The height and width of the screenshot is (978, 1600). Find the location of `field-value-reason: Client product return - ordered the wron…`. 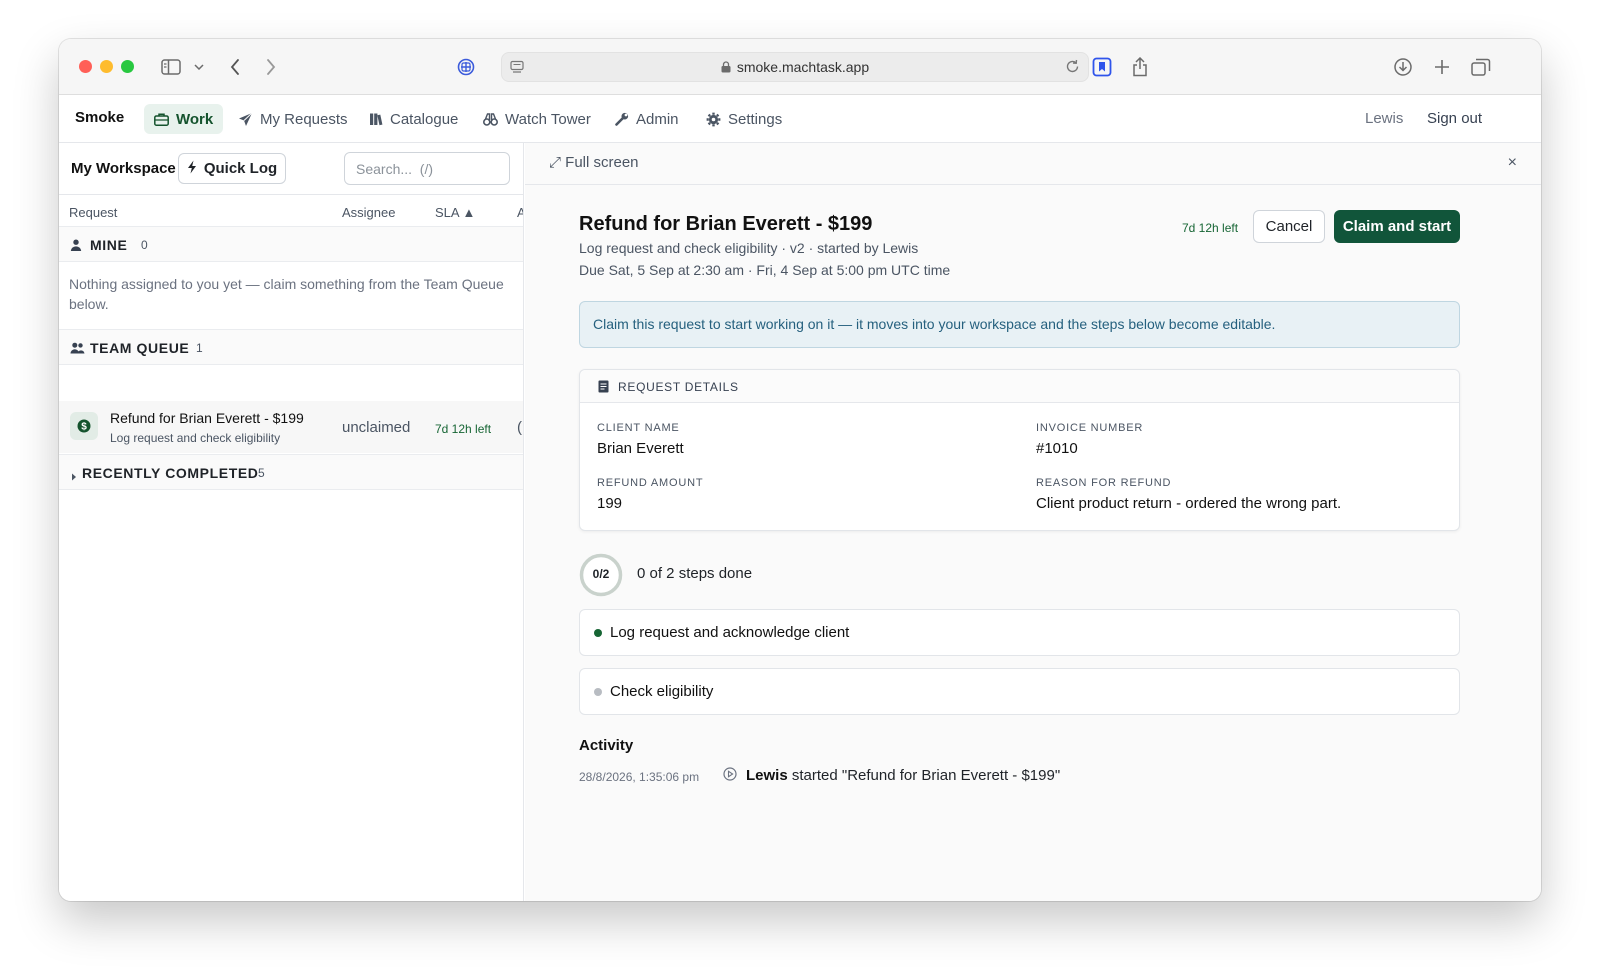

field-value-reason: Client product return - ordered the wron… is located at coordinates (1189, 503).